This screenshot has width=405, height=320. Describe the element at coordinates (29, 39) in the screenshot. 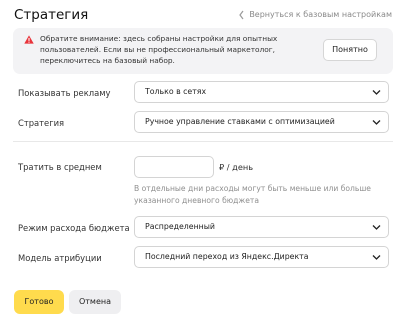

I see `warning-icon` at that location.